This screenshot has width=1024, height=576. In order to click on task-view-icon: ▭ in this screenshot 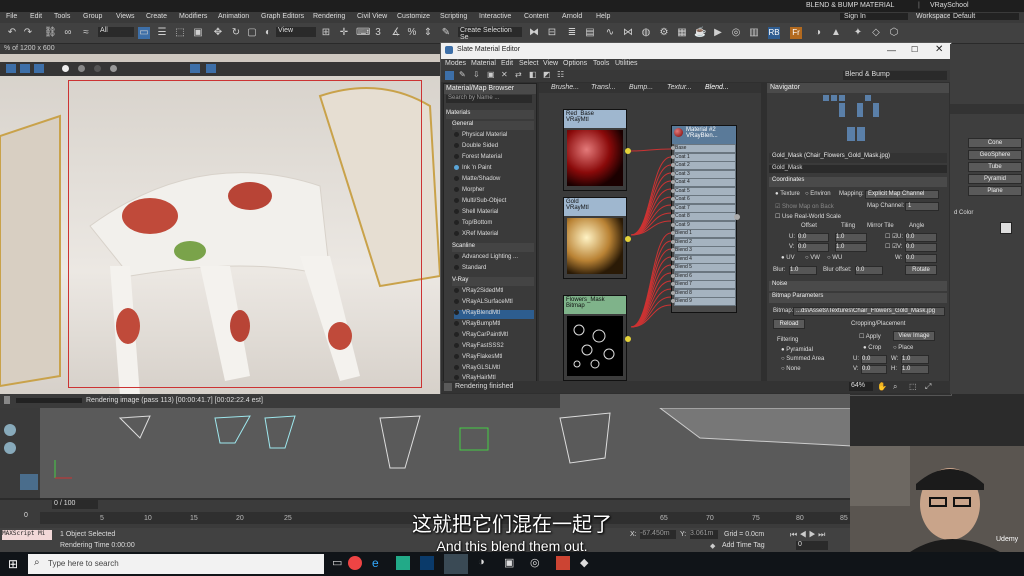, I will do `click(337, 562)`.